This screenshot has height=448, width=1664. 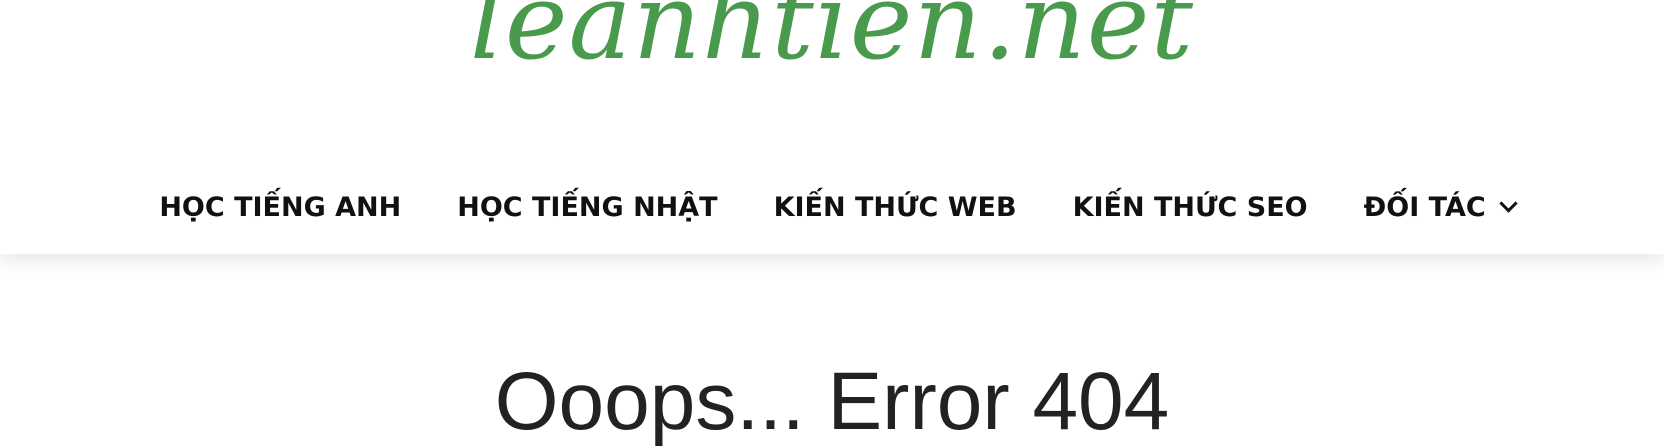 I want to click on nav-item-doi-tac: ĐỐI TÁC, so click(x=1440, y=207).